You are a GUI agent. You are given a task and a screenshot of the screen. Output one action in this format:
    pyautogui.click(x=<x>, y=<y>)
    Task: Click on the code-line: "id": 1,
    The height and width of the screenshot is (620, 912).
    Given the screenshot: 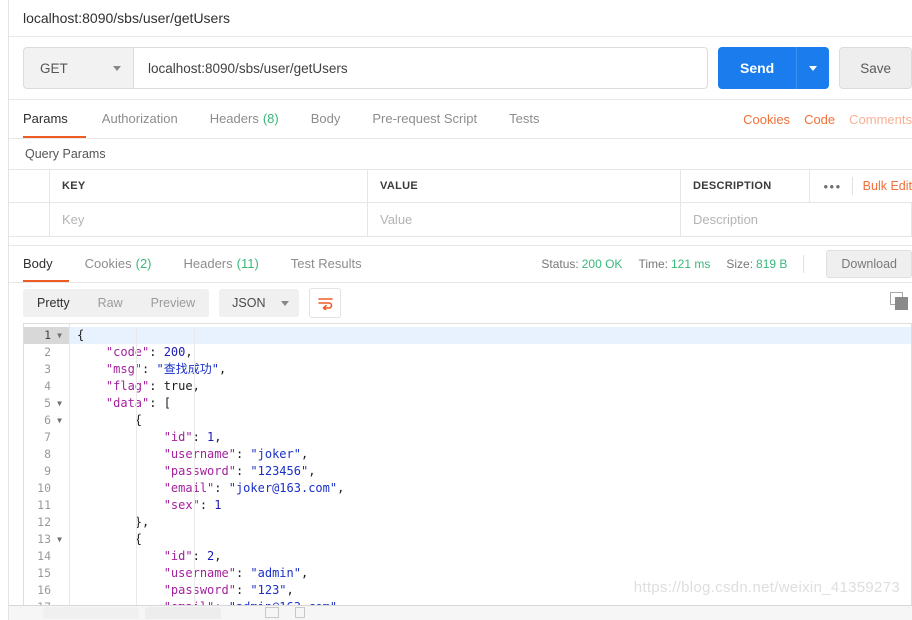 What is the action you would take?
    pyautogui.click(x=490, y=437)
    